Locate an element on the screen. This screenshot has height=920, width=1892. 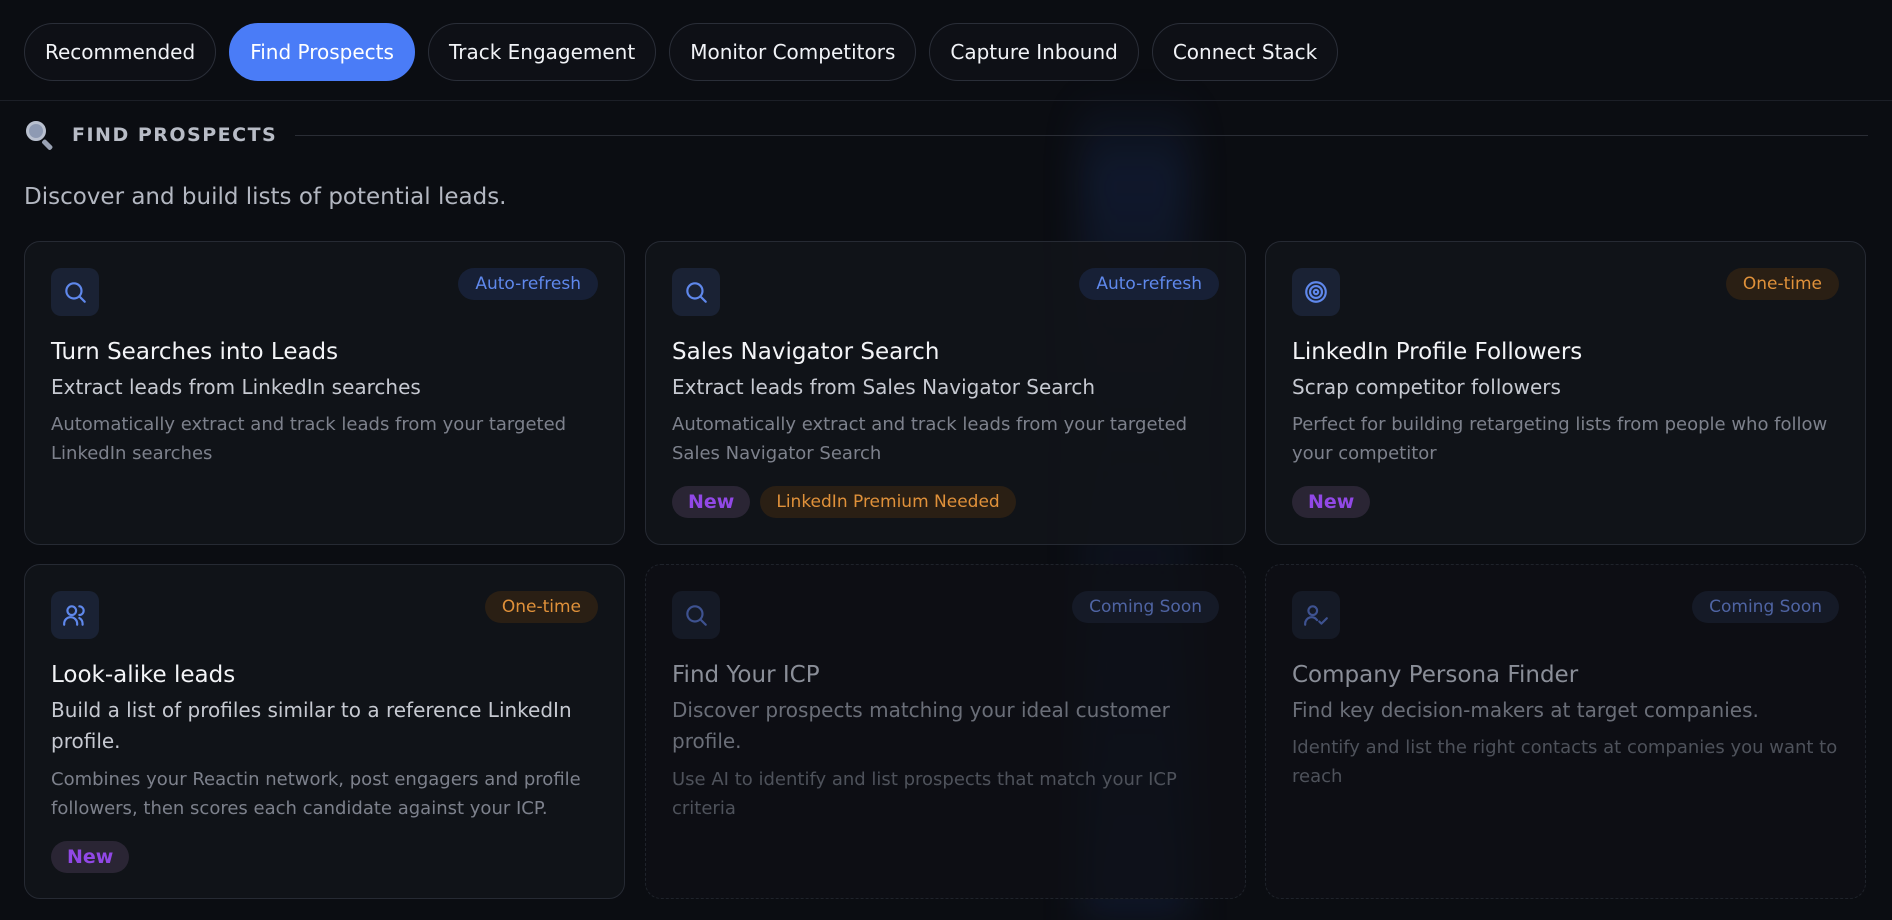
card-tags: New LinkedIn Premium Needed is located at coordinates (844, 502).